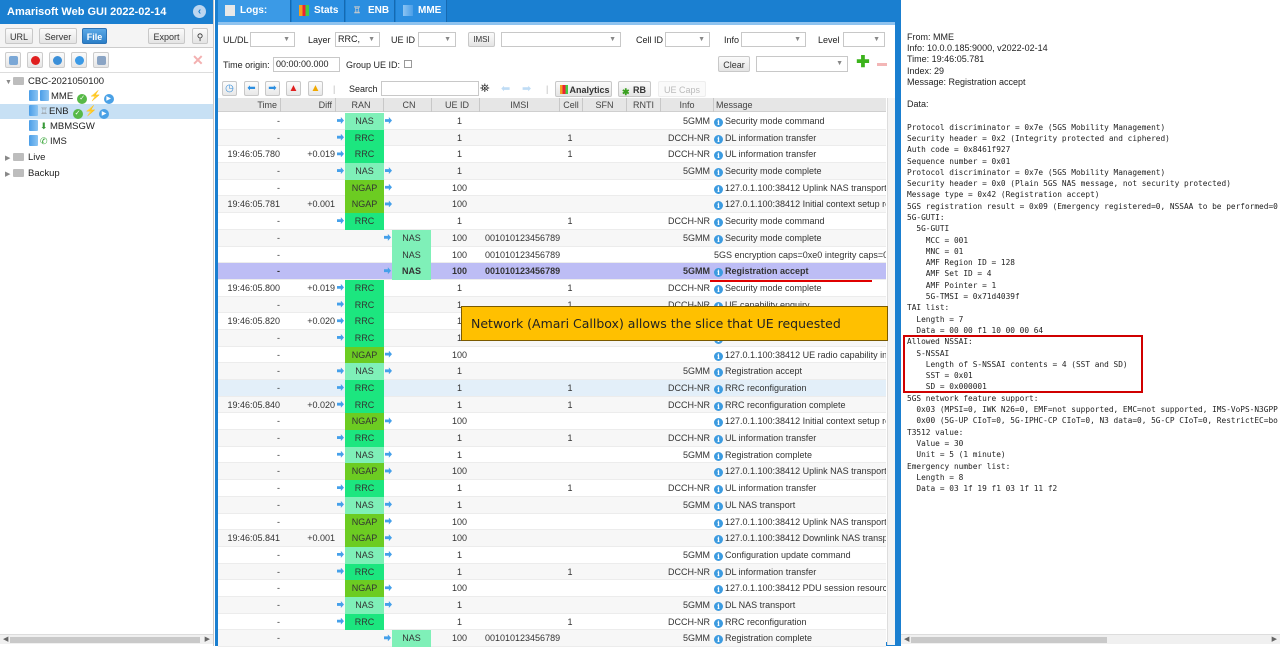 The width and height of the screenshot is (1280, 647). I want to click on app-header: Amarisoft Web GUI 2022-02-14 ‹, so click(106, 12).